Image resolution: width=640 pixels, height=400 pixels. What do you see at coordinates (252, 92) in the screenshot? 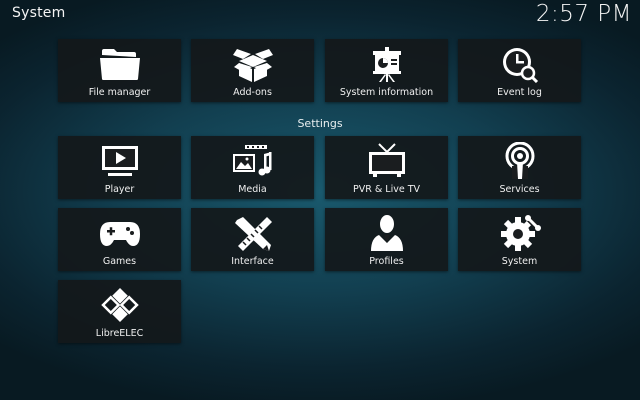
I see `add-ons-label: Add-ons` at bounding box center [252, 92].